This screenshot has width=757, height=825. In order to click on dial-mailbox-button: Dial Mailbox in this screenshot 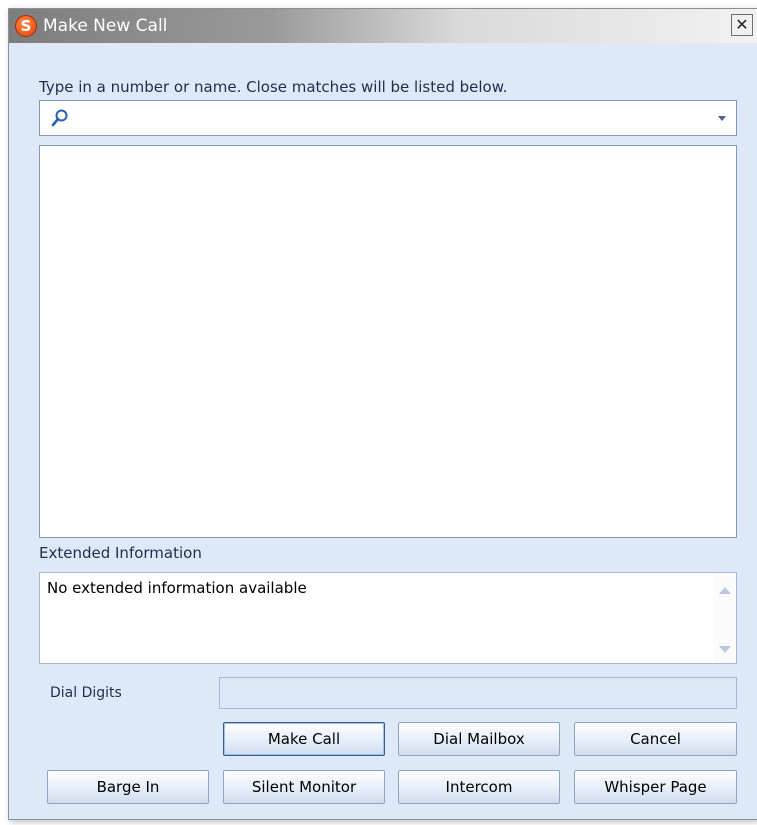, I will do `click(479, 739)`.